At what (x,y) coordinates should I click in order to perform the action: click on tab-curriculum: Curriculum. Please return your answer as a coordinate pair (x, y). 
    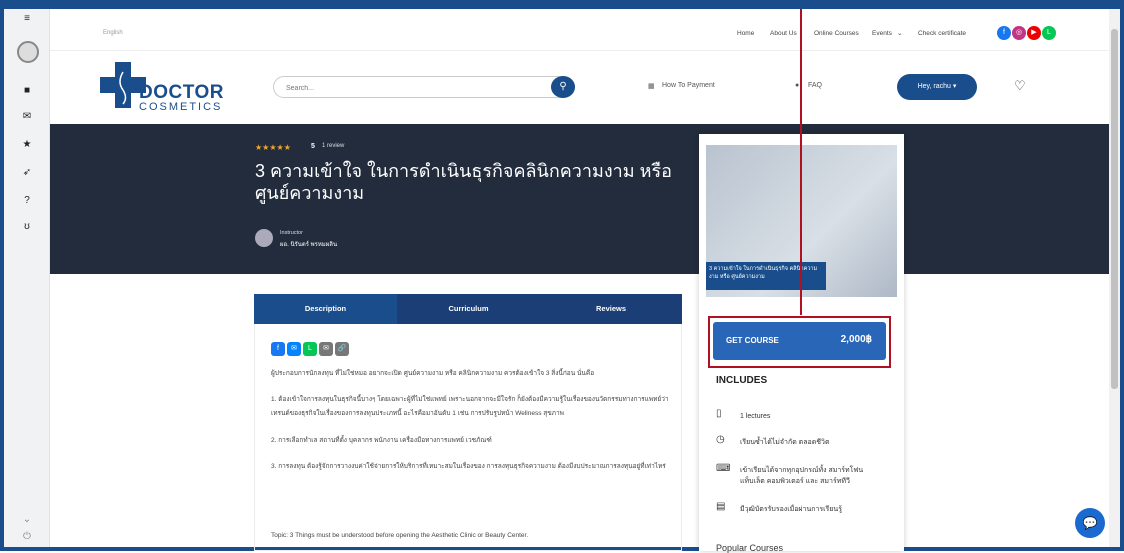
    Looking at the image, I should click on (468, 309).